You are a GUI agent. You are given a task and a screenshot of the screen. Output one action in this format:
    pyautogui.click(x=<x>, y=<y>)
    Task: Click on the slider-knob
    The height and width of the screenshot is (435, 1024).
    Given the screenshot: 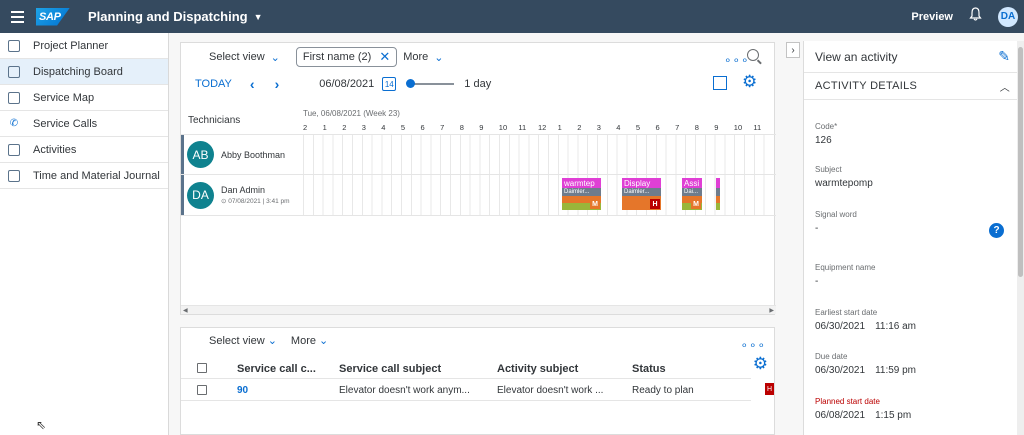 What is the action you would take?
    pyautogui.click(x=411, y=83)
    